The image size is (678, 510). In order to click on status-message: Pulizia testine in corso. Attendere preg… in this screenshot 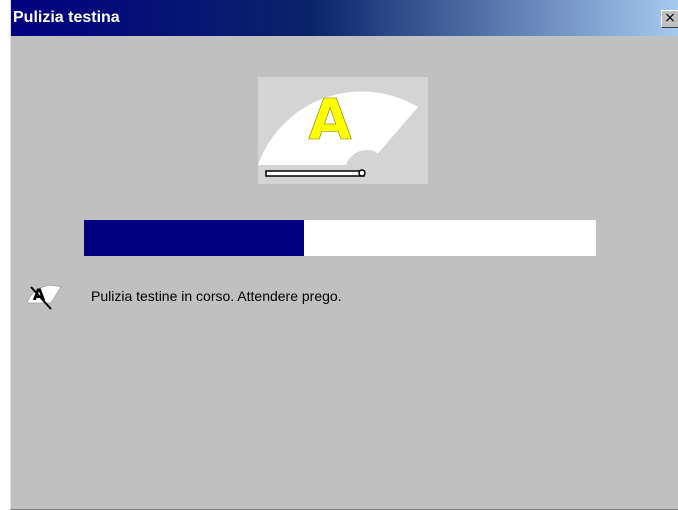, I will do `click(216, 296)`.